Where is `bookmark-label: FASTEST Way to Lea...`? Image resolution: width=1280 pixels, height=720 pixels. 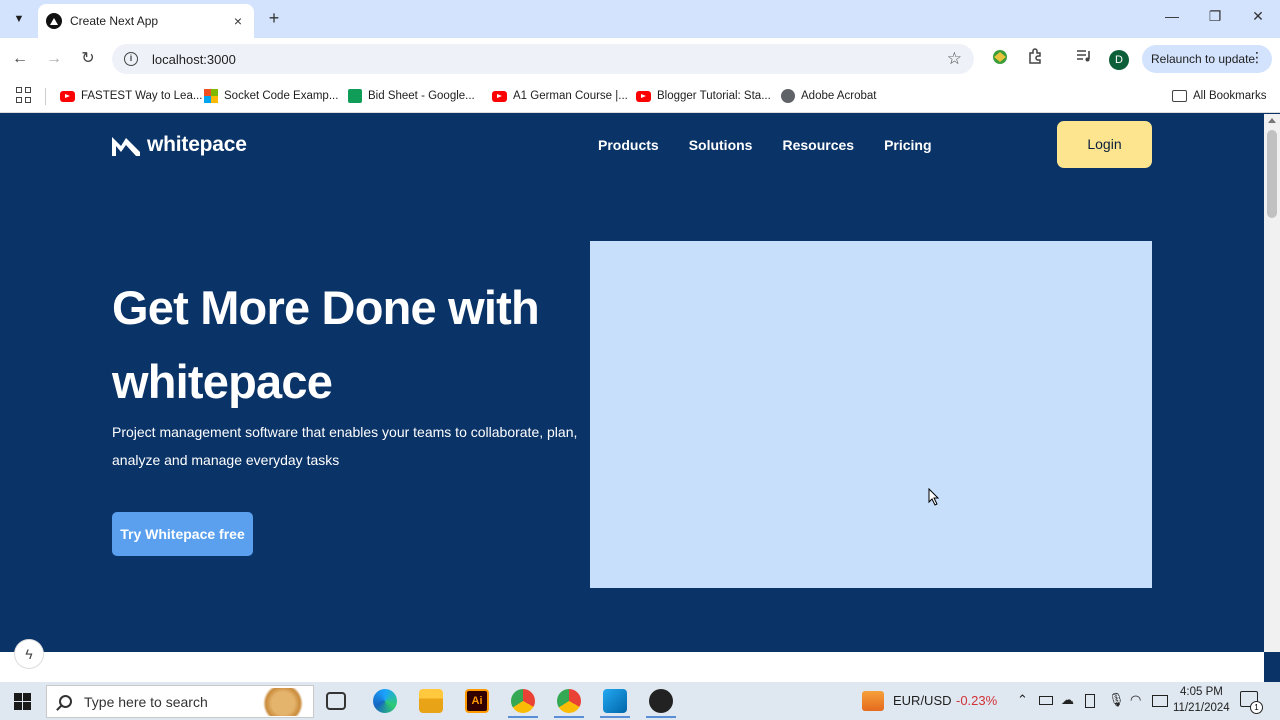
bookmark-label: FASTEST Way to Lea... is located at coordinates (142, 96).